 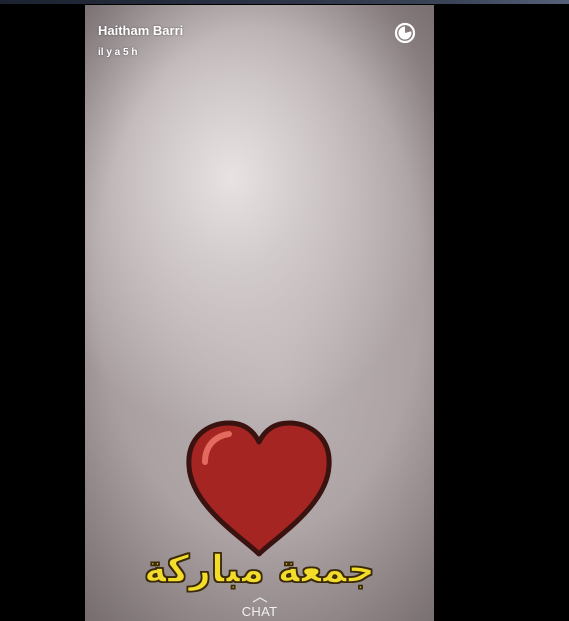 I want to click on story-username: Haitham Barri, so click(x=140, y=30).